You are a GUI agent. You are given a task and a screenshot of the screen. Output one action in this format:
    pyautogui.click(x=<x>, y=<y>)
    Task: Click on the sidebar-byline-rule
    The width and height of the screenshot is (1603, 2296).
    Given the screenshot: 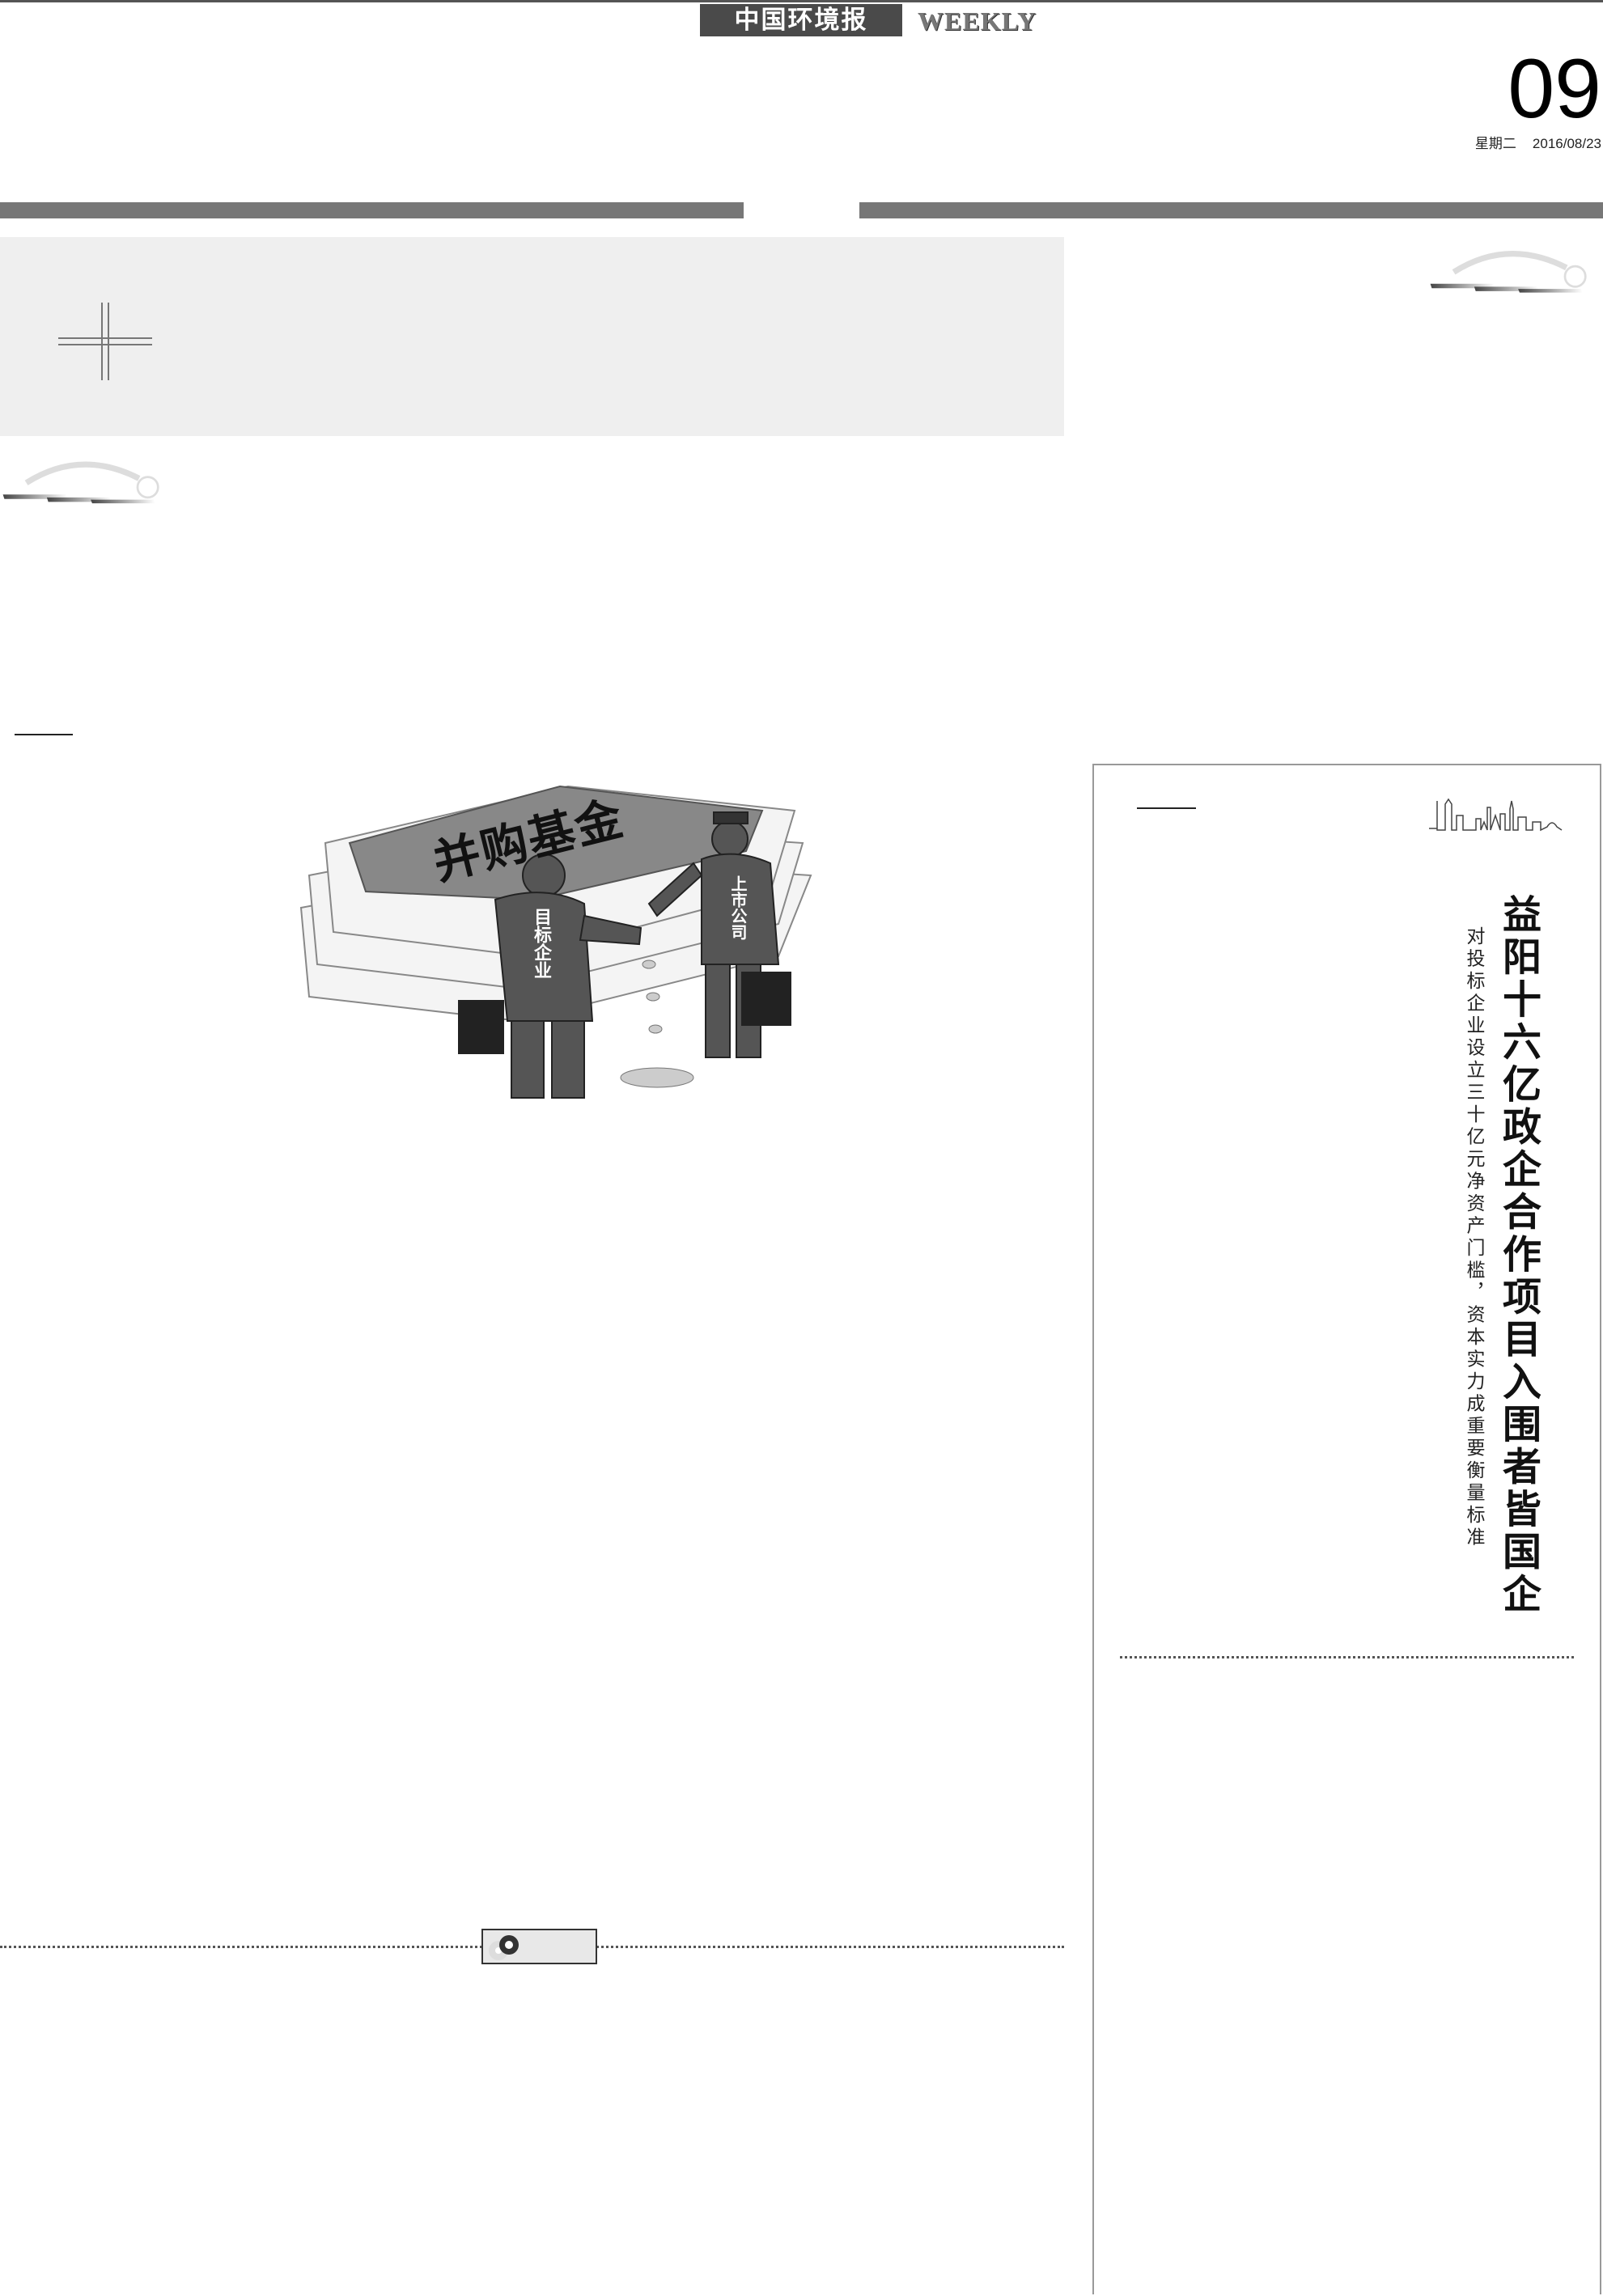 What is the action you would take?
    pyautogui.click(x=1166, y=808)
    